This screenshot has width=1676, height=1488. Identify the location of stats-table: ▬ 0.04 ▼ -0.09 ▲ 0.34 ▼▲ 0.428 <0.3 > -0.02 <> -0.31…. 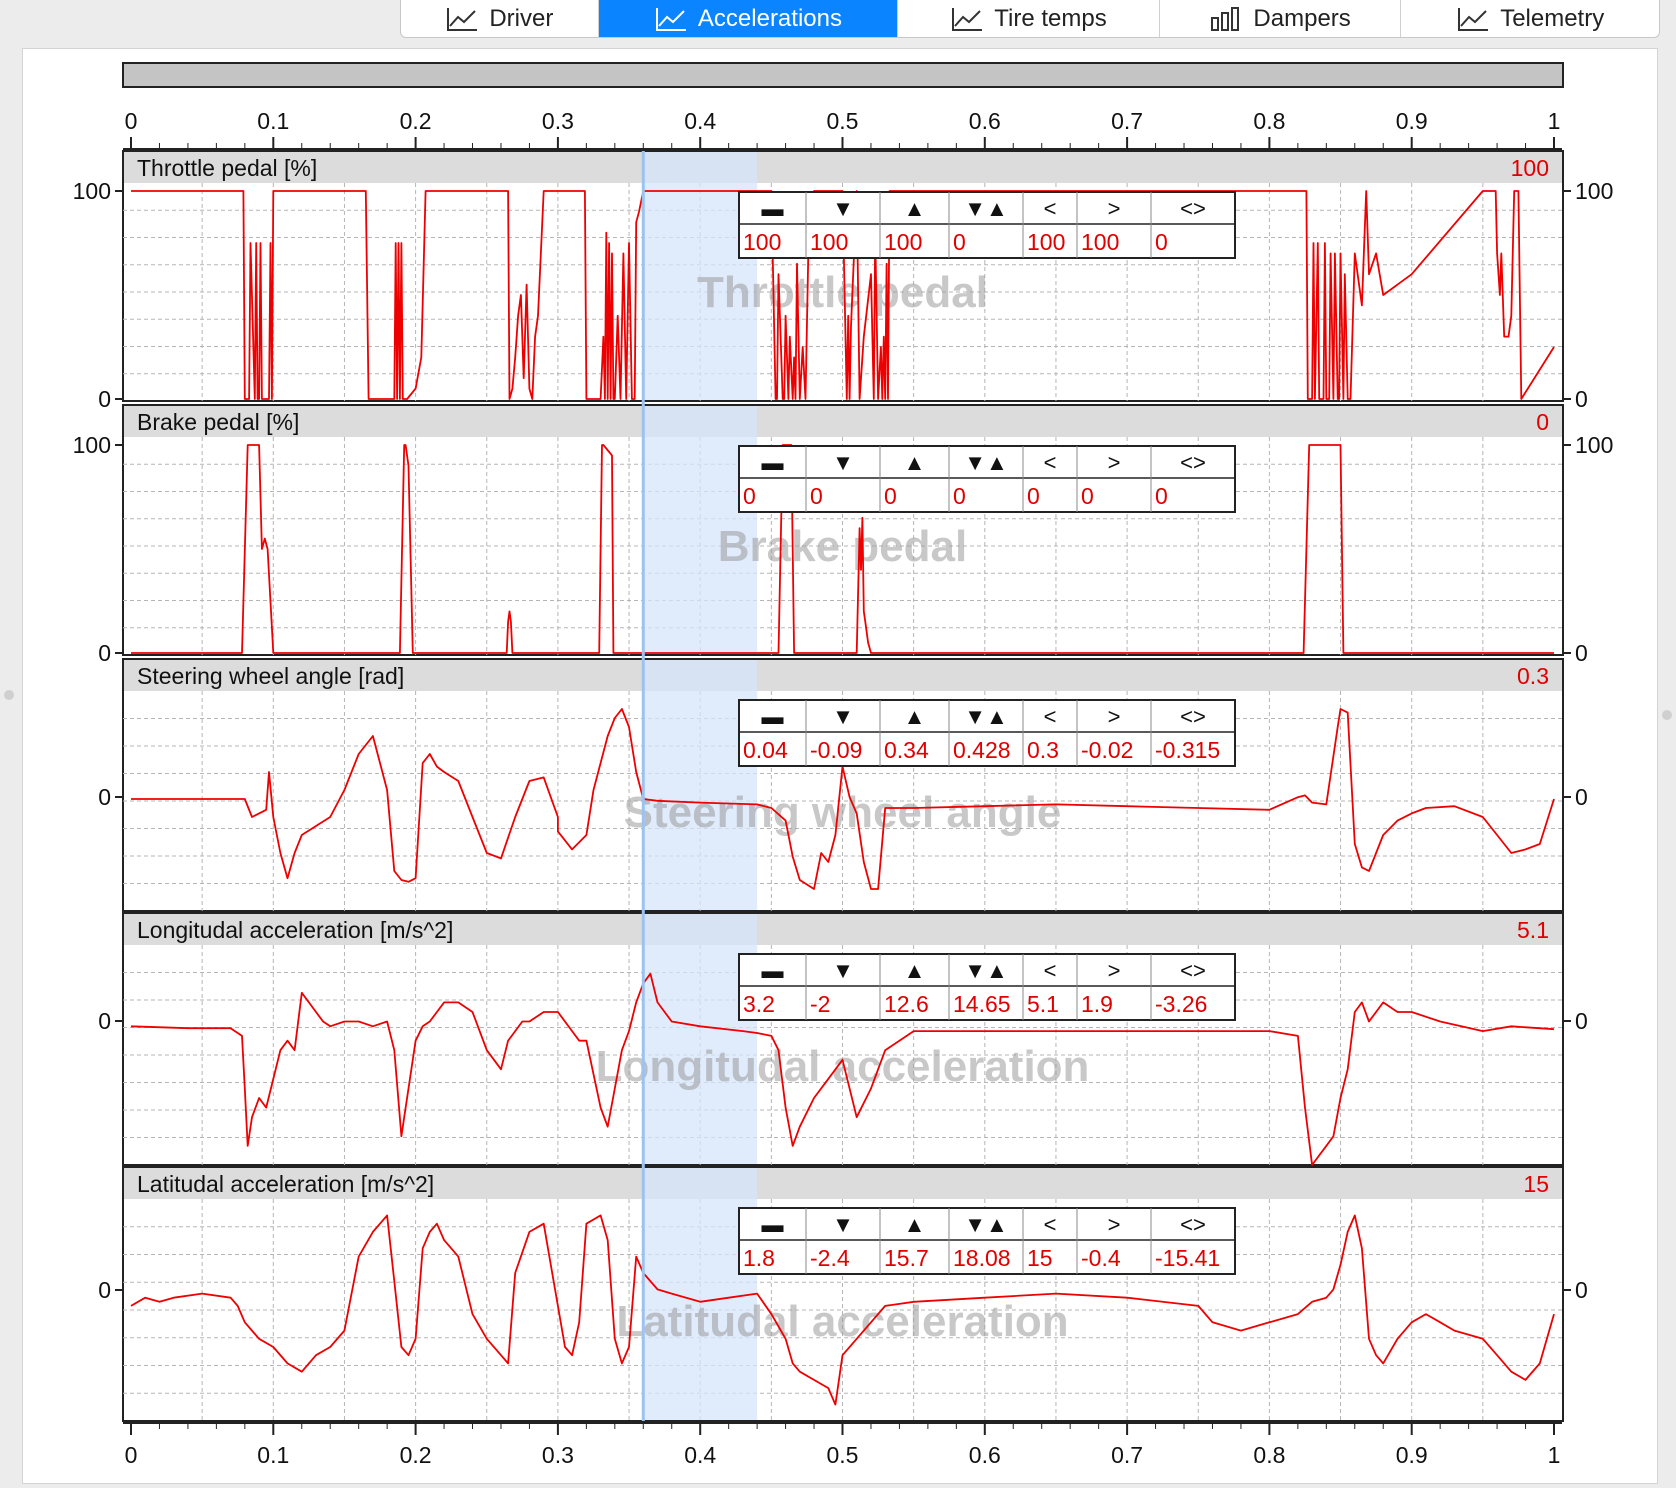
(987, 733).